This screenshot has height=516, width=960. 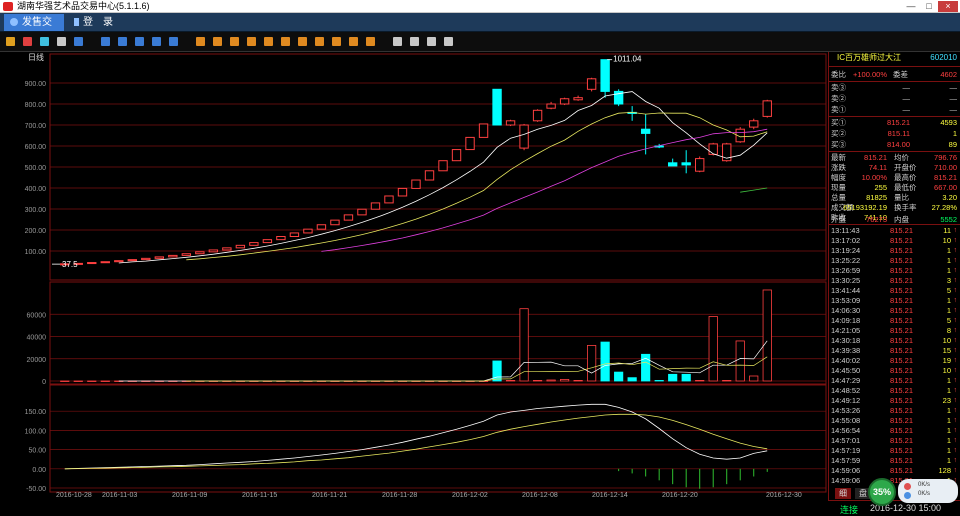 I want to click on page-1-icon, so click(x=200, y=41).